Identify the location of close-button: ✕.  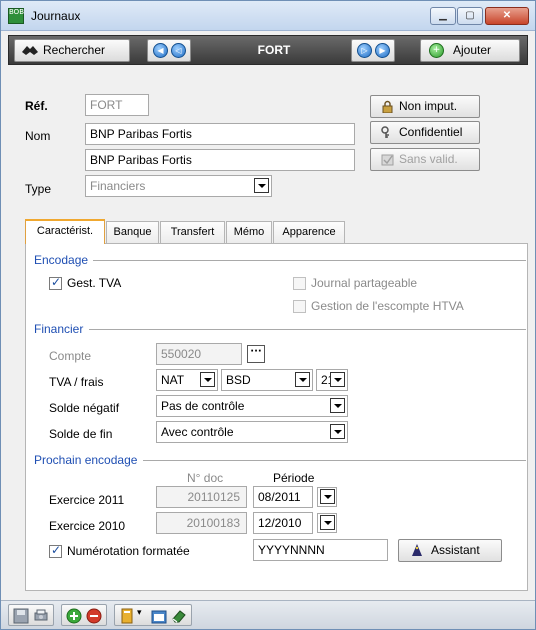
(507, 16).